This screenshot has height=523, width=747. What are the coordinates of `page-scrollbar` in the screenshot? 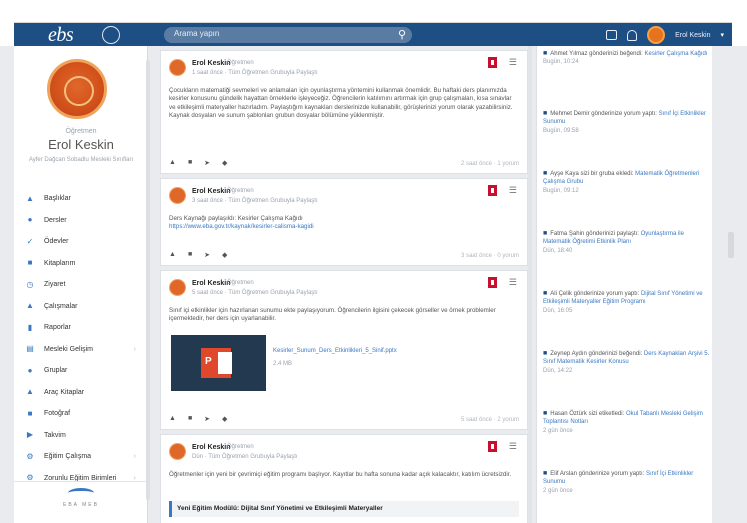 It's located at (731, 245).